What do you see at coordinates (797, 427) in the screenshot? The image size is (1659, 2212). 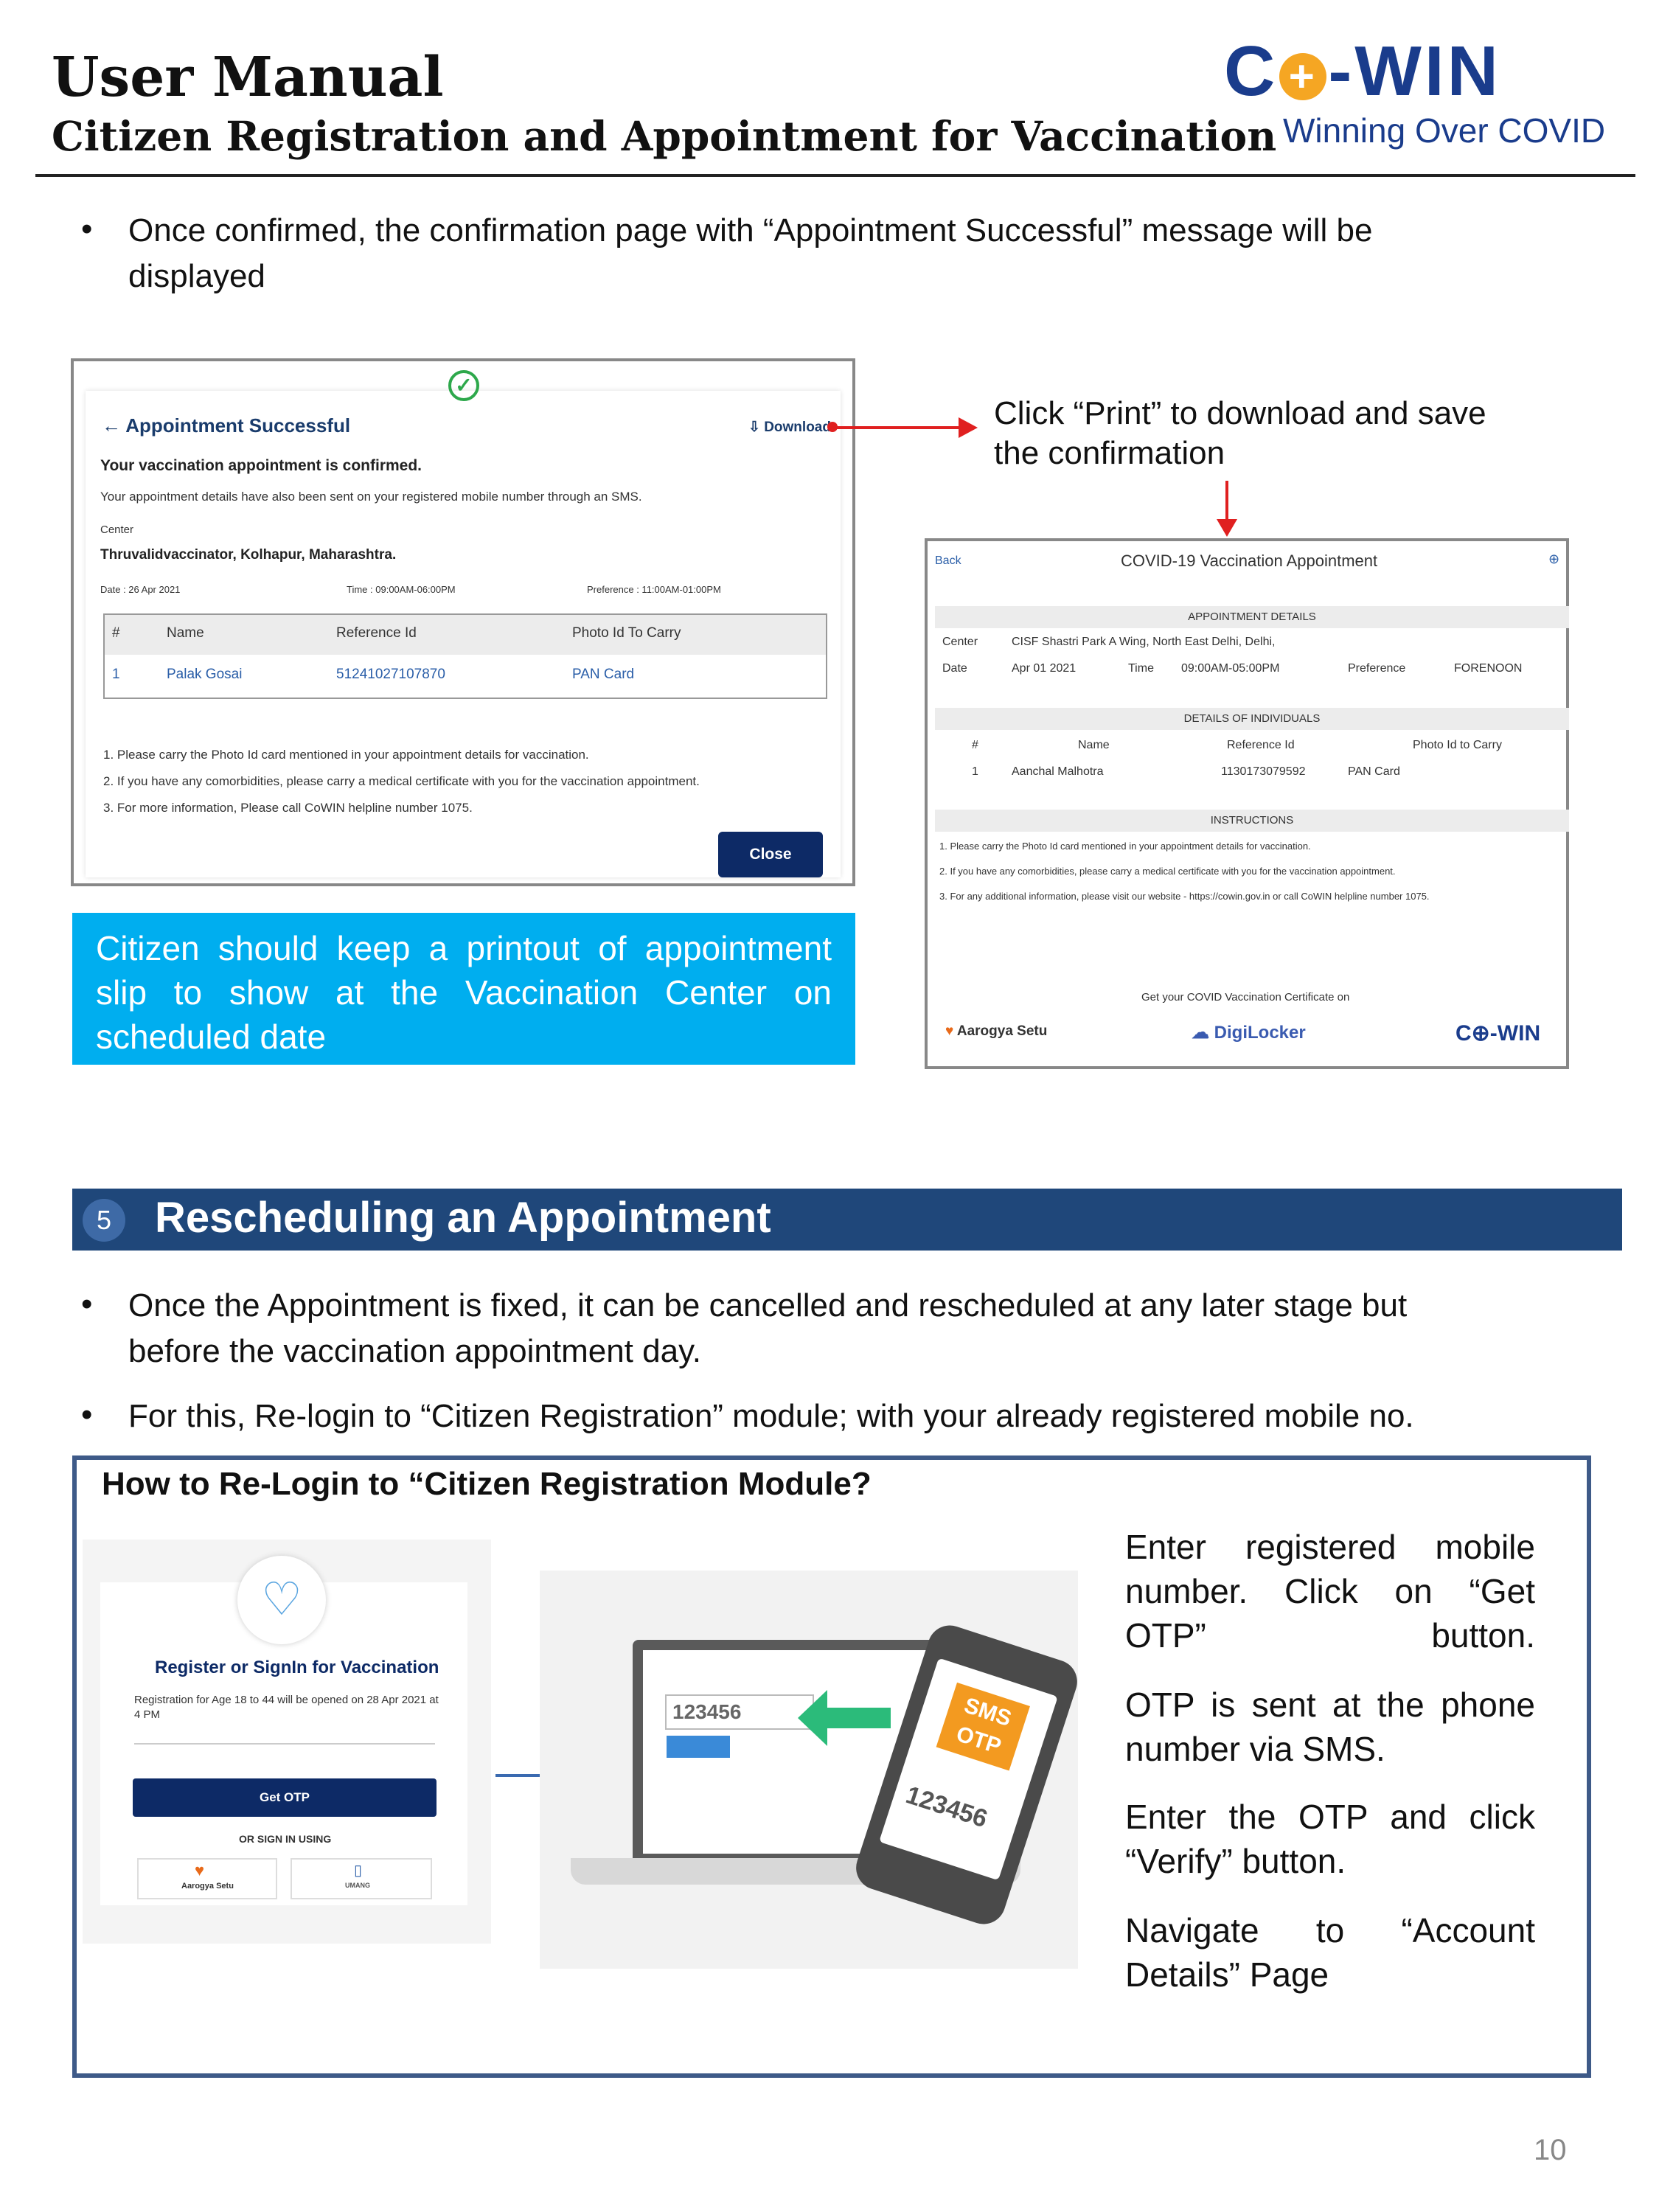 I see `download-label: Download` at bounding box center [797, 427].